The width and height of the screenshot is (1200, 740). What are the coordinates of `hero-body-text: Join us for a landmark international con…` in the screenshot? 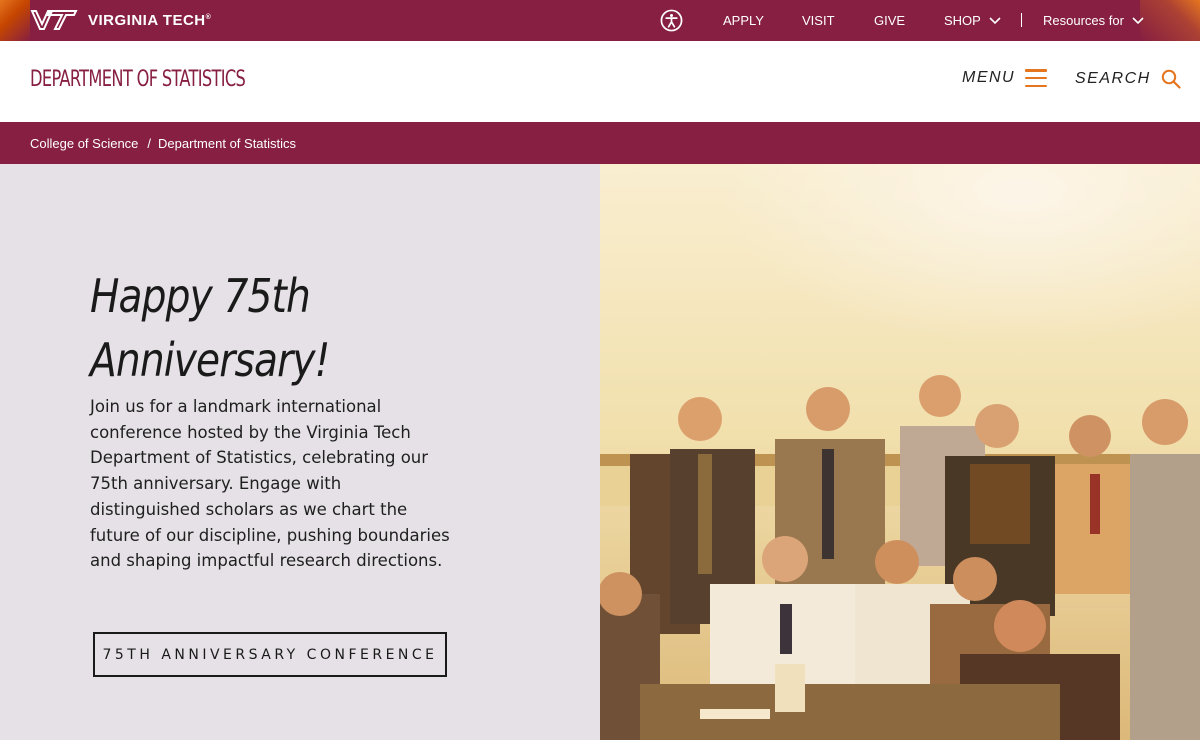 It's located at (270, 484).